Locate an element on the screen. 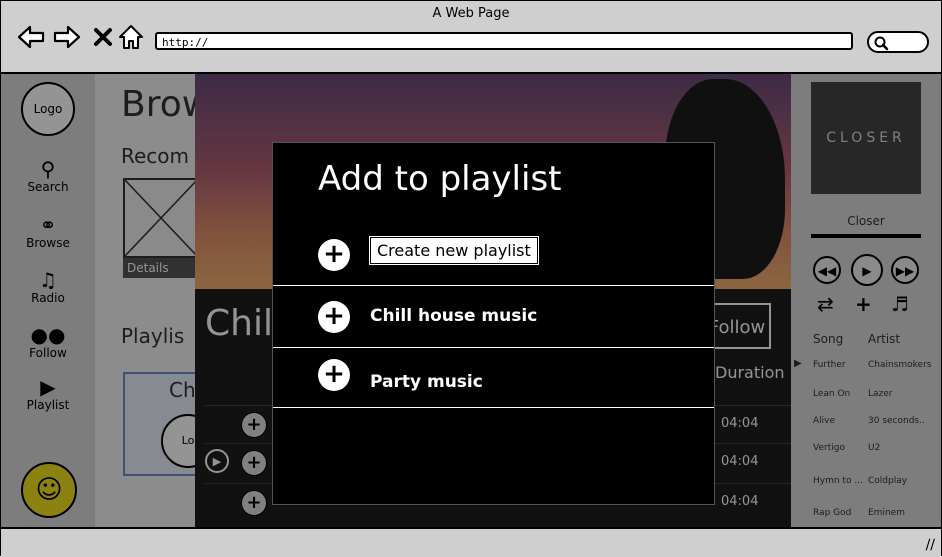 The height and width of the screenshot is (557, 942). browser-search-box is located at coordinates (898, 42).